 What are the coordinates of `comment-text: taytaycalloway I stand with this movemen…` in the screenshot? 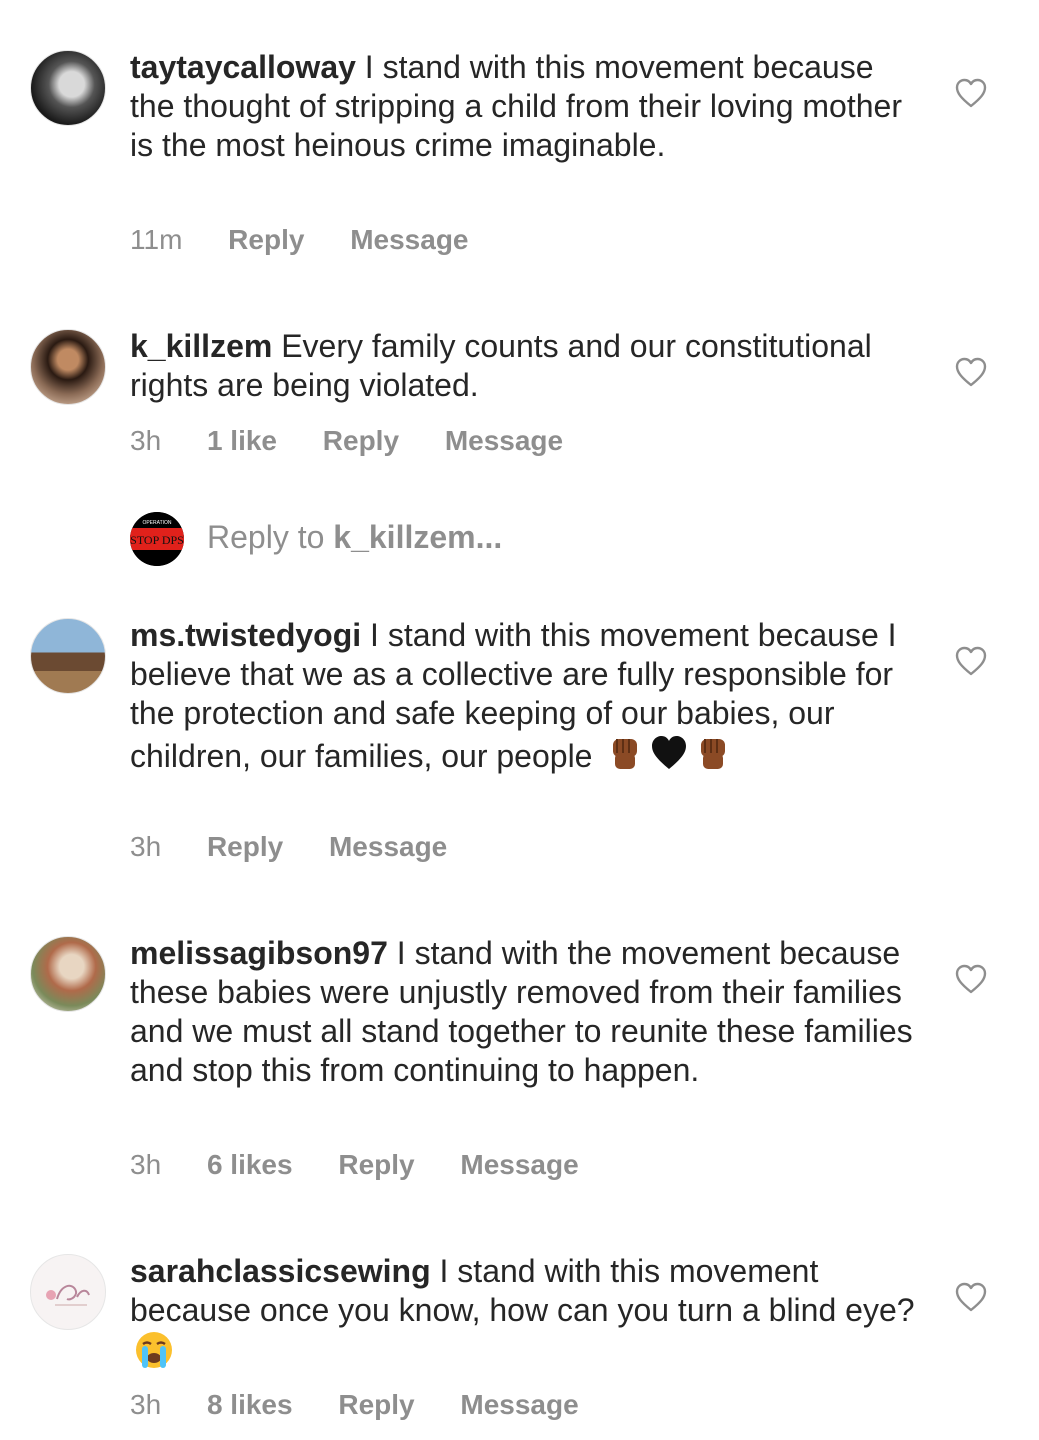 It's located at (525, 106).